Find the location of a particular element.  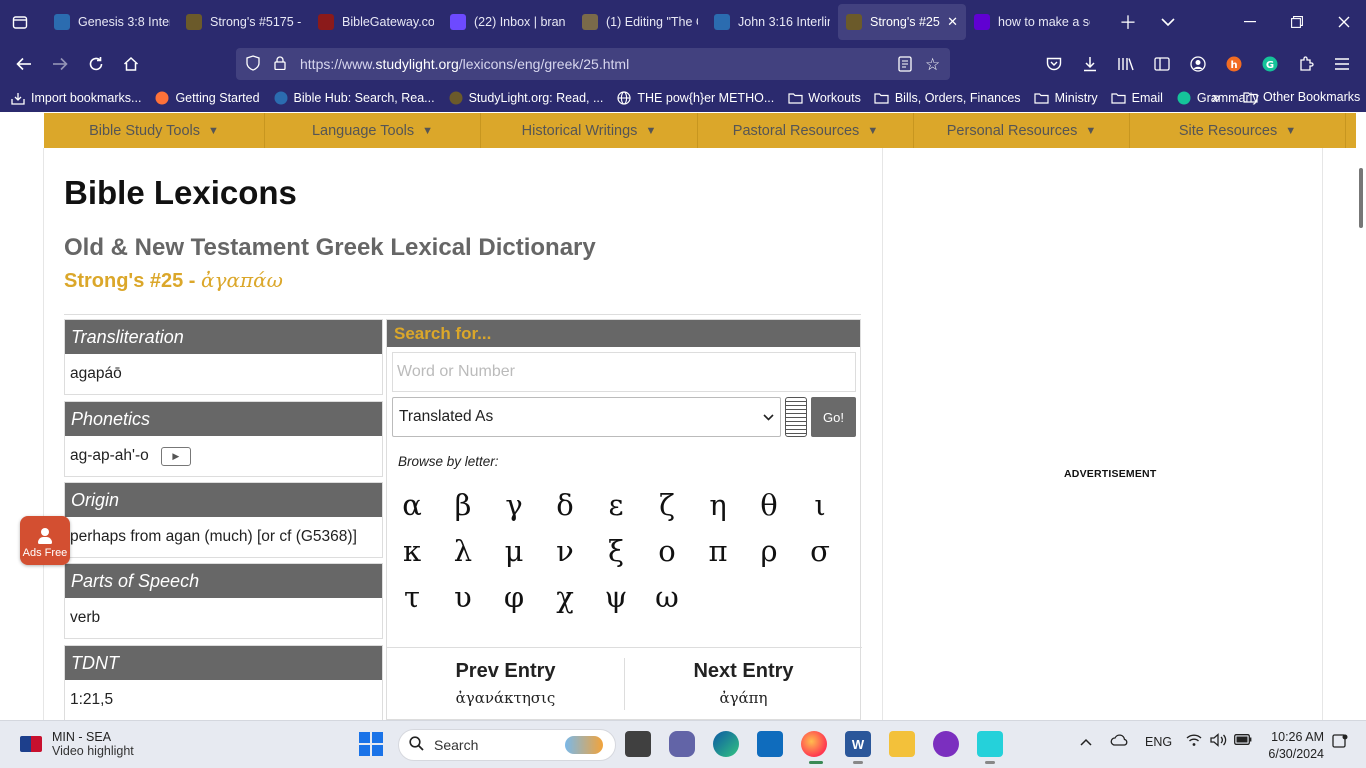

greek-letter-link: ι is located at coordinates (820, 505).